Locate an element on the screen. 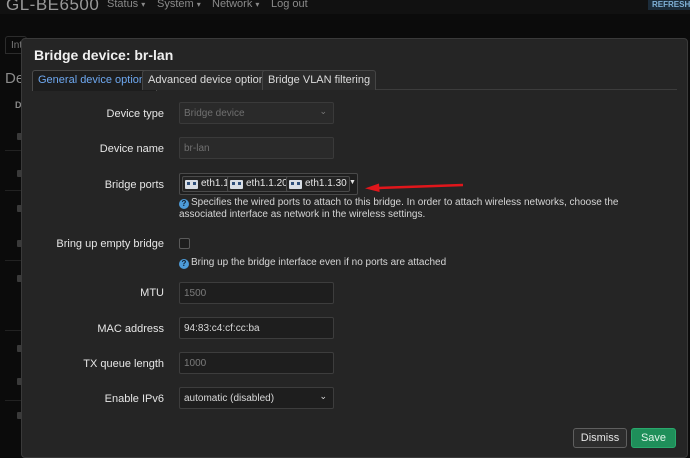  tab-general-device-options: General device options is located at coordinates (94, 80).